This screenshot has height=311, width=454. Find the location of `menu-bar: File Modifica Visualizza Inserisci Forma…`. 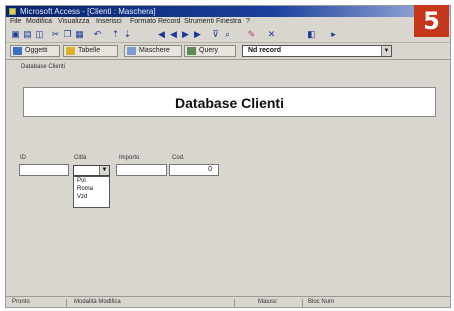

menu-bar: File Modifica Visualizza Inserisci Forma… is located at coordinates (228, 22).